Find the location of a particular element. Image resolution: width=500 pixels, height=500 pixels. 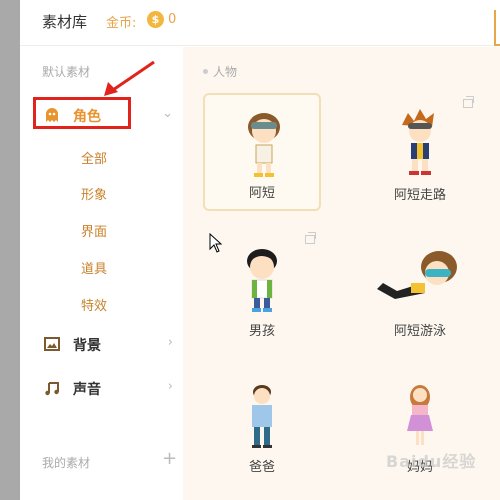

group-title: 人物 is located at coordinates (225, 72).